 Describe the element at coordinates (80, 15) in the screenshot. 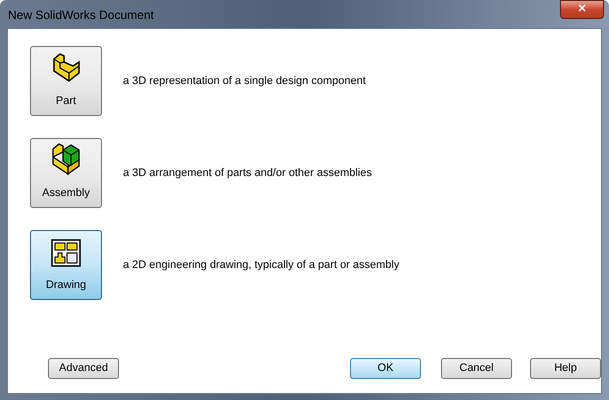

I see `window-title: New SolidWorks Document` at that location.